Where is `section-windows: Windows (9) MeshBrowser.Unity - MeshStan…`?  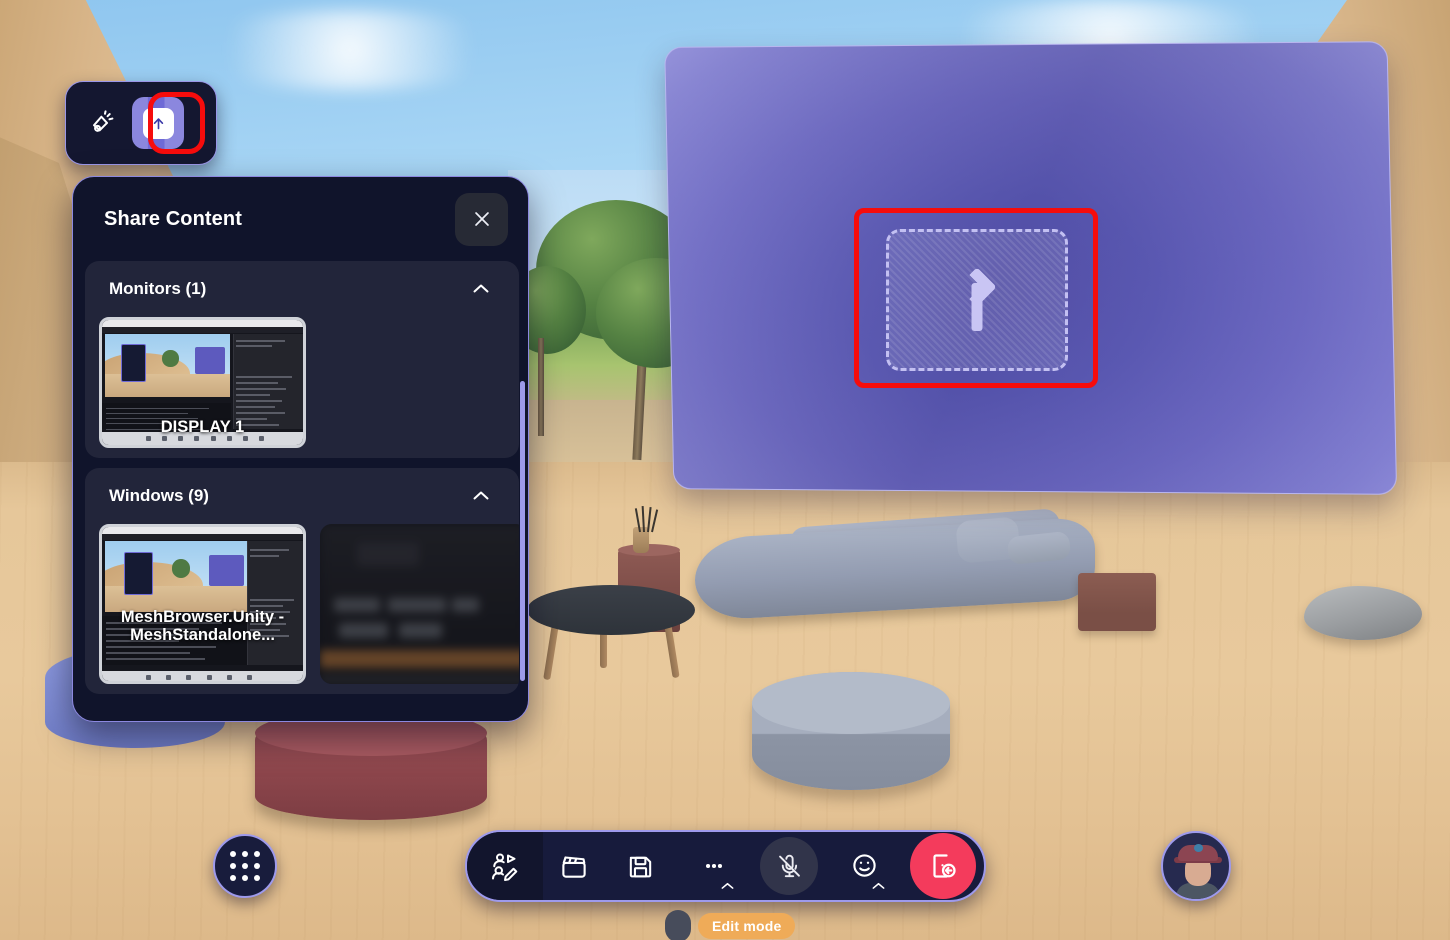 section-windows: Windows (9) MeshBrowser.Unity - MeshStan… is located at coordinates (302, 581).